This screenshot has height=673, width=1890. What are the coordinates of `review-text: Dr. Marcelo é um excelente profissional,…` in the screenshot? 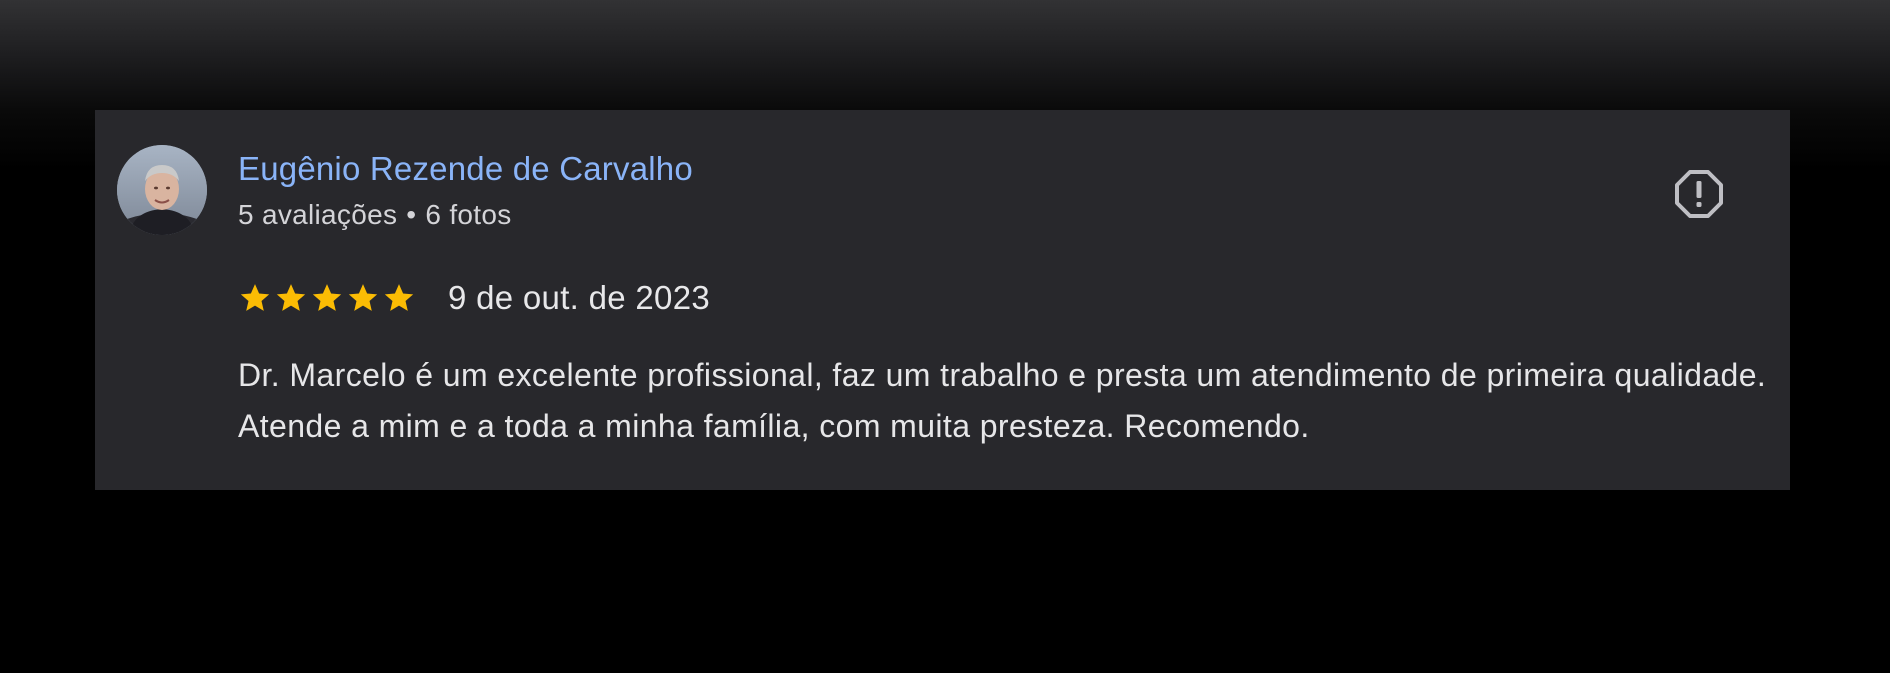 It's located at (1002, 400).